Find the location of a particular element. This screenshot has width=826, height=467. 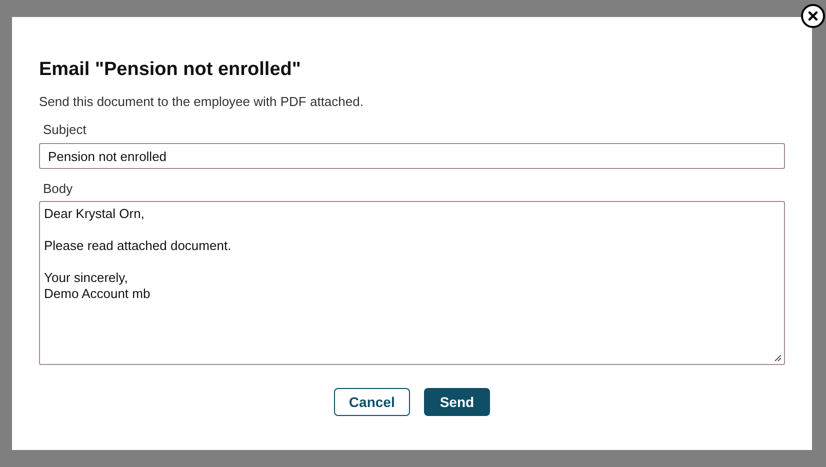

send-button: Send is located at coordinates (457, 402).